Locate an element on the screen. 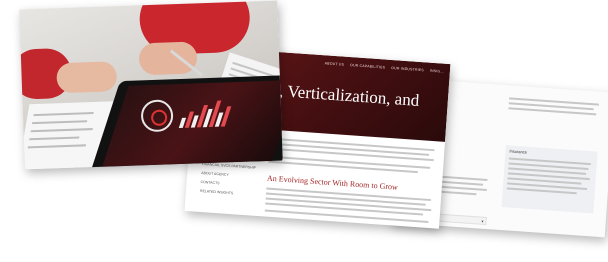  sidenav-item-contacts: CONTACTS is located at coordinates (230, 184).